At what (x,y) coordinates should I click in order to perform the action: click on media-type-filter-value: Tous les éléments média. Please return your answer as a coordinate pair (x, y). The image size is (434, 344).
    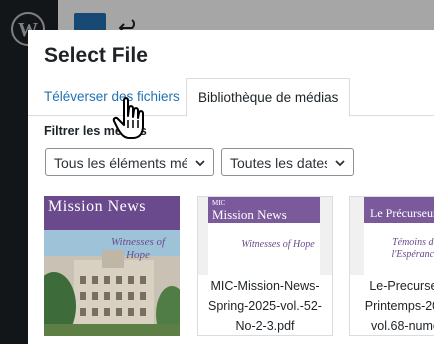
    Looking at the image, I should click on (120, 163).